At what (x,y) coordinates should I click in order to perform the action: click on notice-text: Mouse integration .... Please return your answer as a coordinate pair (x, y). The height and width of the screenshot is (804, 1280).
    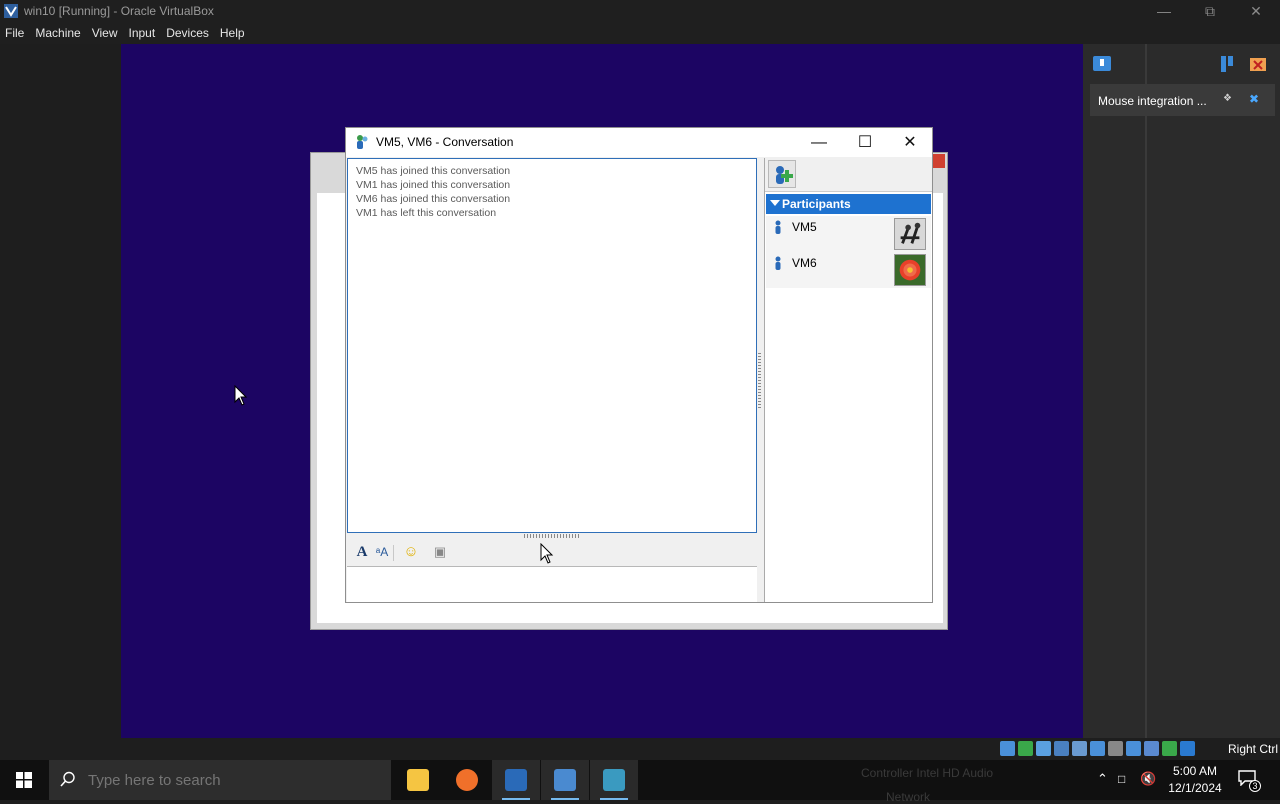
    Looking at the image, I should click on (1152, 101).